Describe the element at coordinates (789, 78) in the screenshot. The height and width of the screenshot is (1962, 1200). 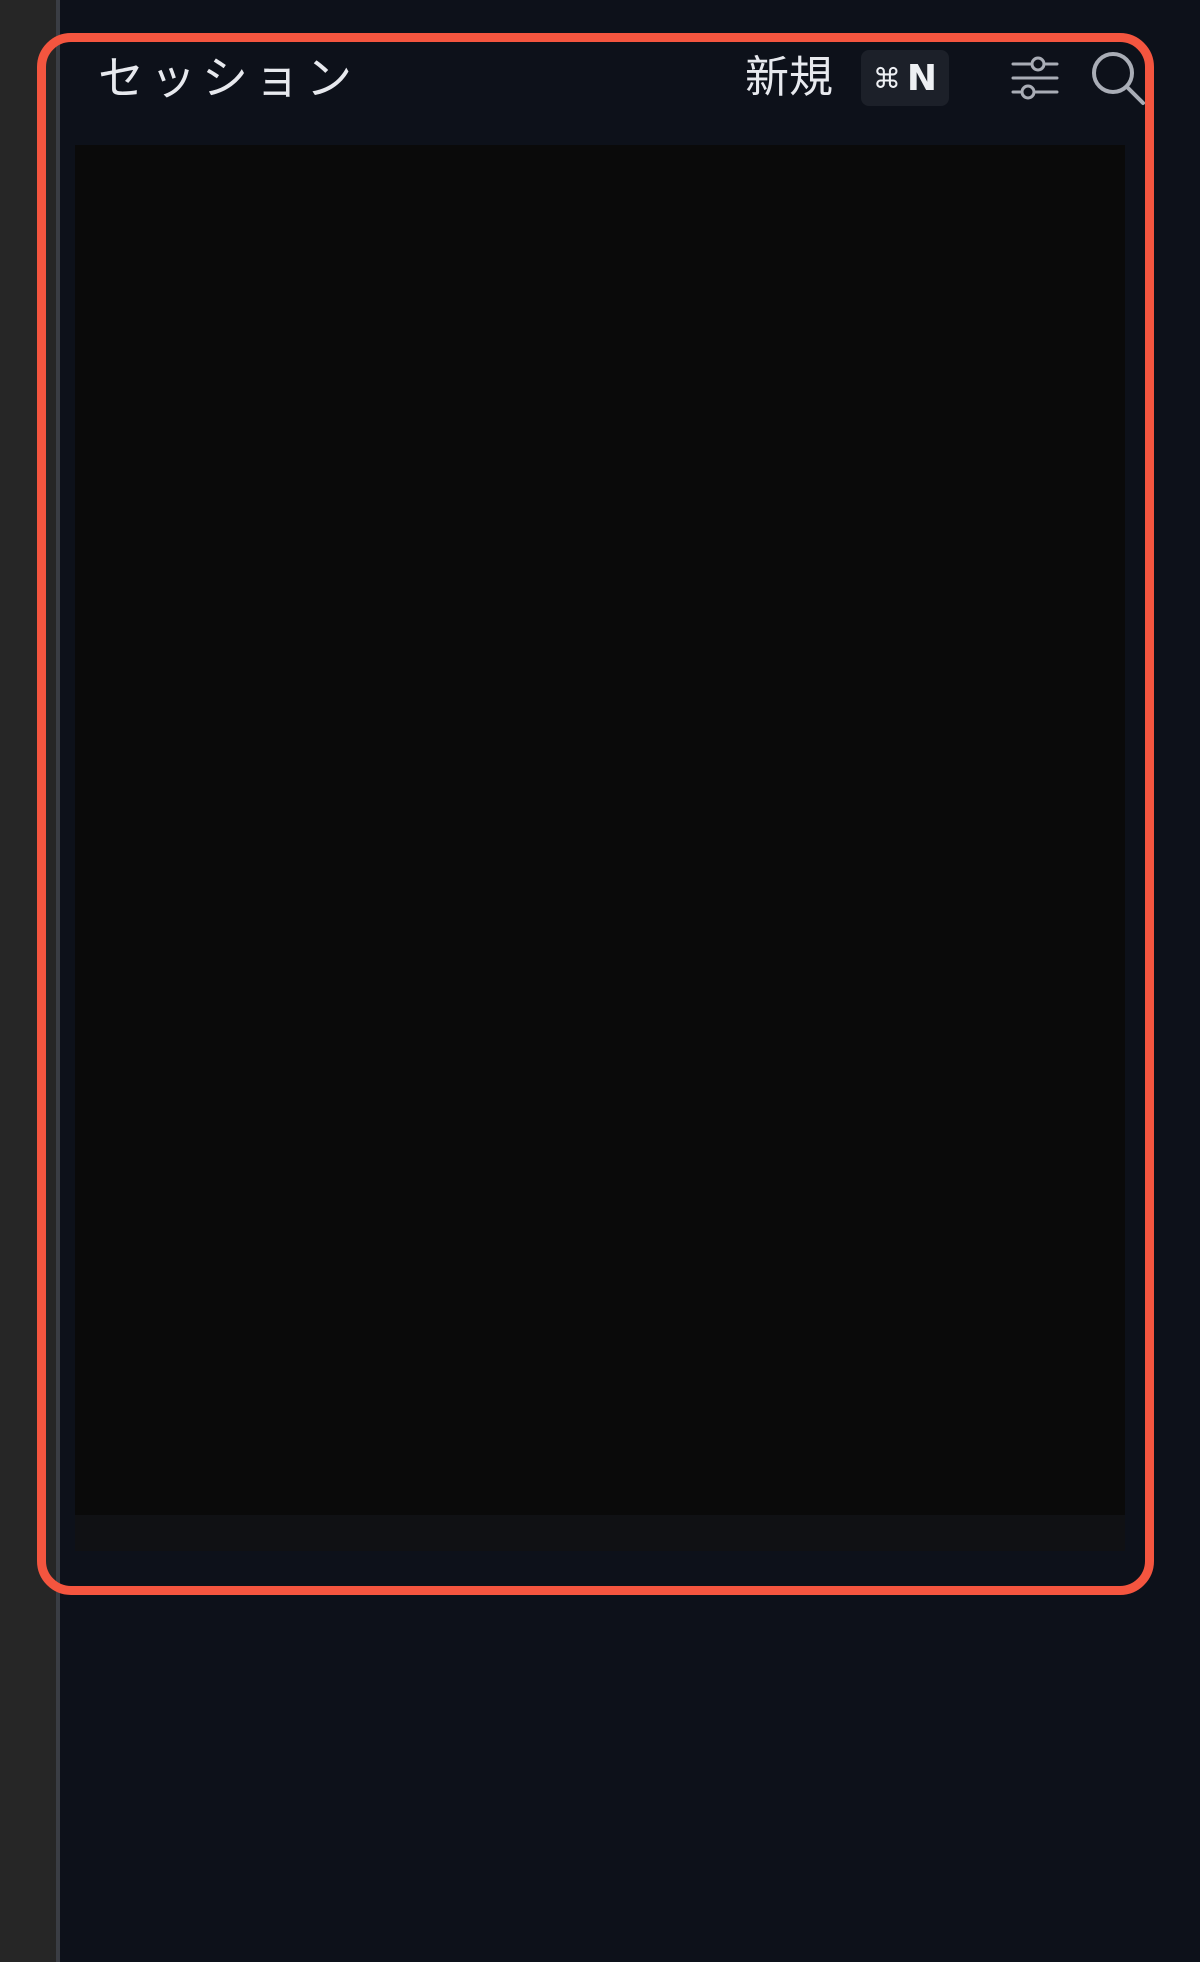
I see `new-session-button: 新規` at that location.